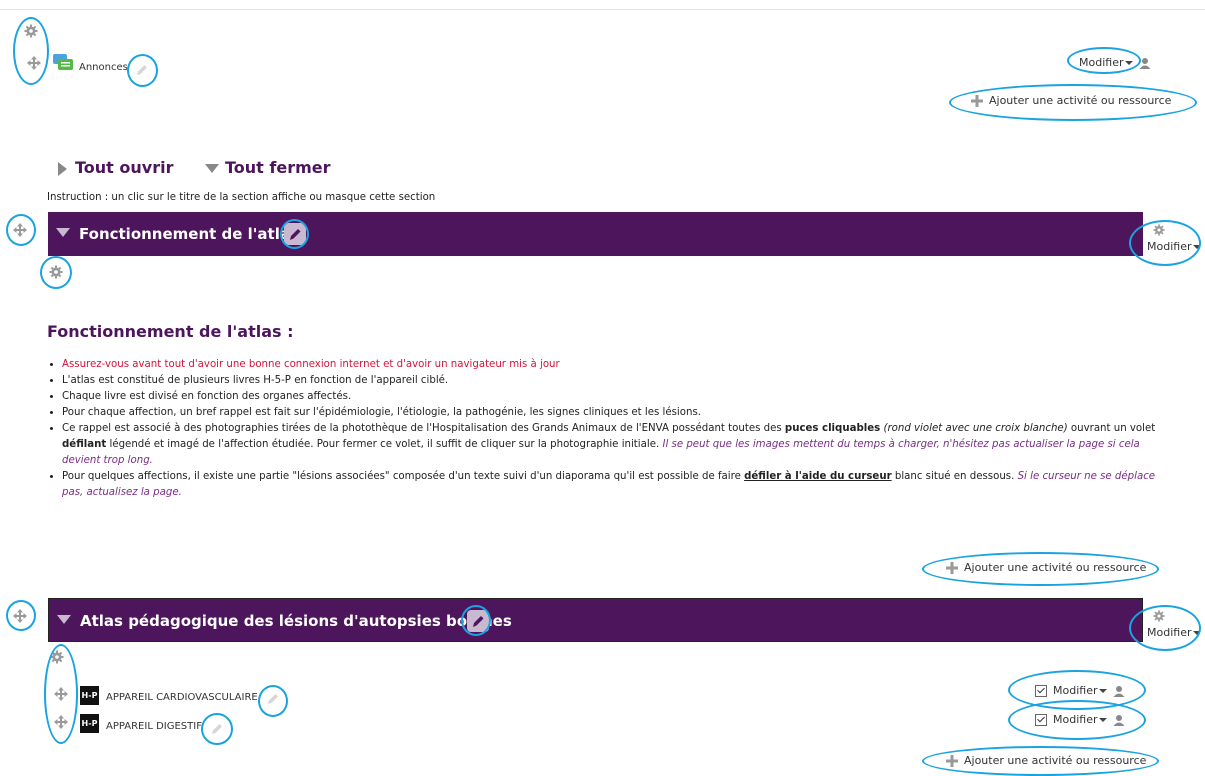  Describe the element at coordinates (189, 234) in the screenshot. I see `section-title: Fonctionnement de l'atlas` at that location.